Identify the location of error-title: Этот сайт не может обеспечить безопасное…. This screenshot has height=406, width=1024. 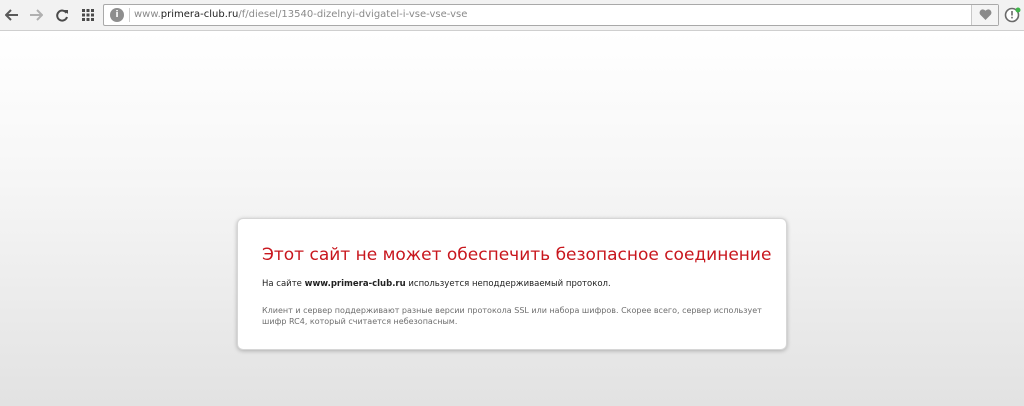
(517, 255).